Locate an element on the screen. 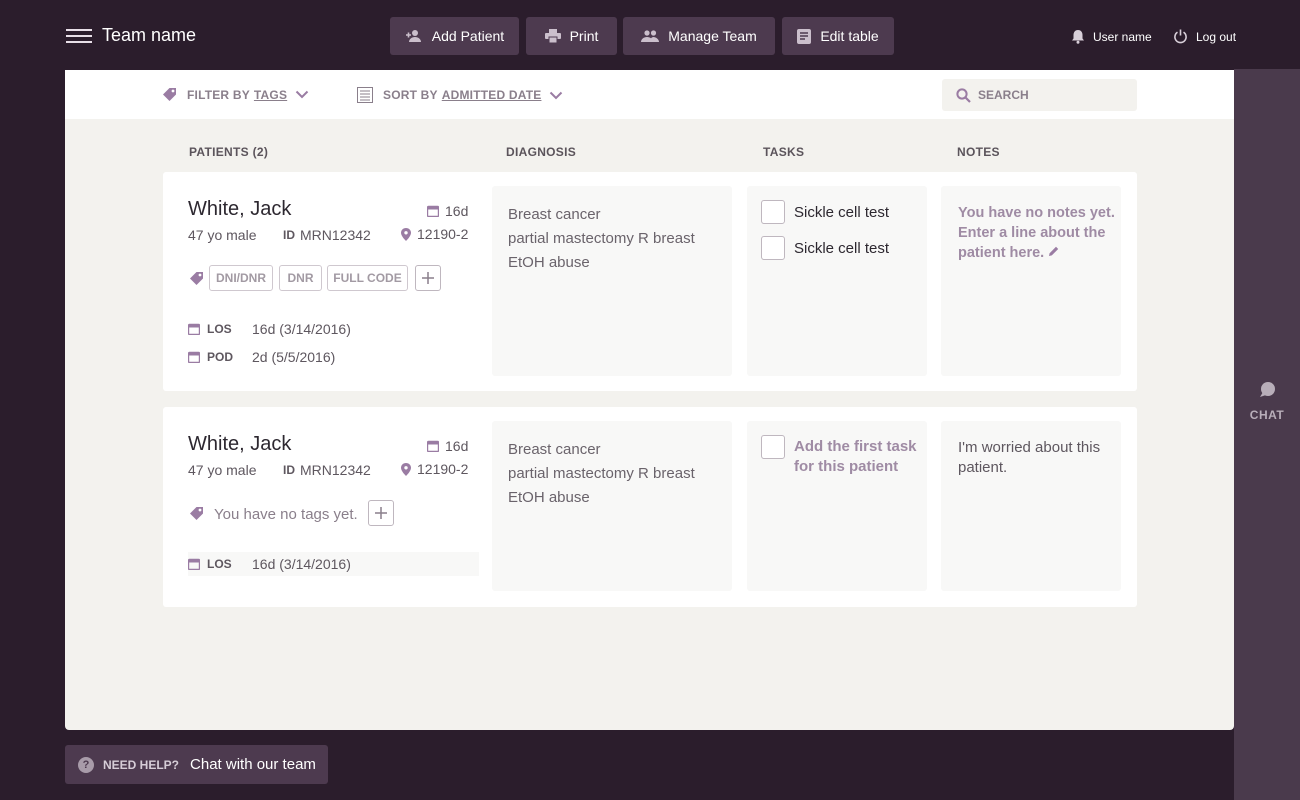  logout-button: Log out is located at coordinates (1204, 36).